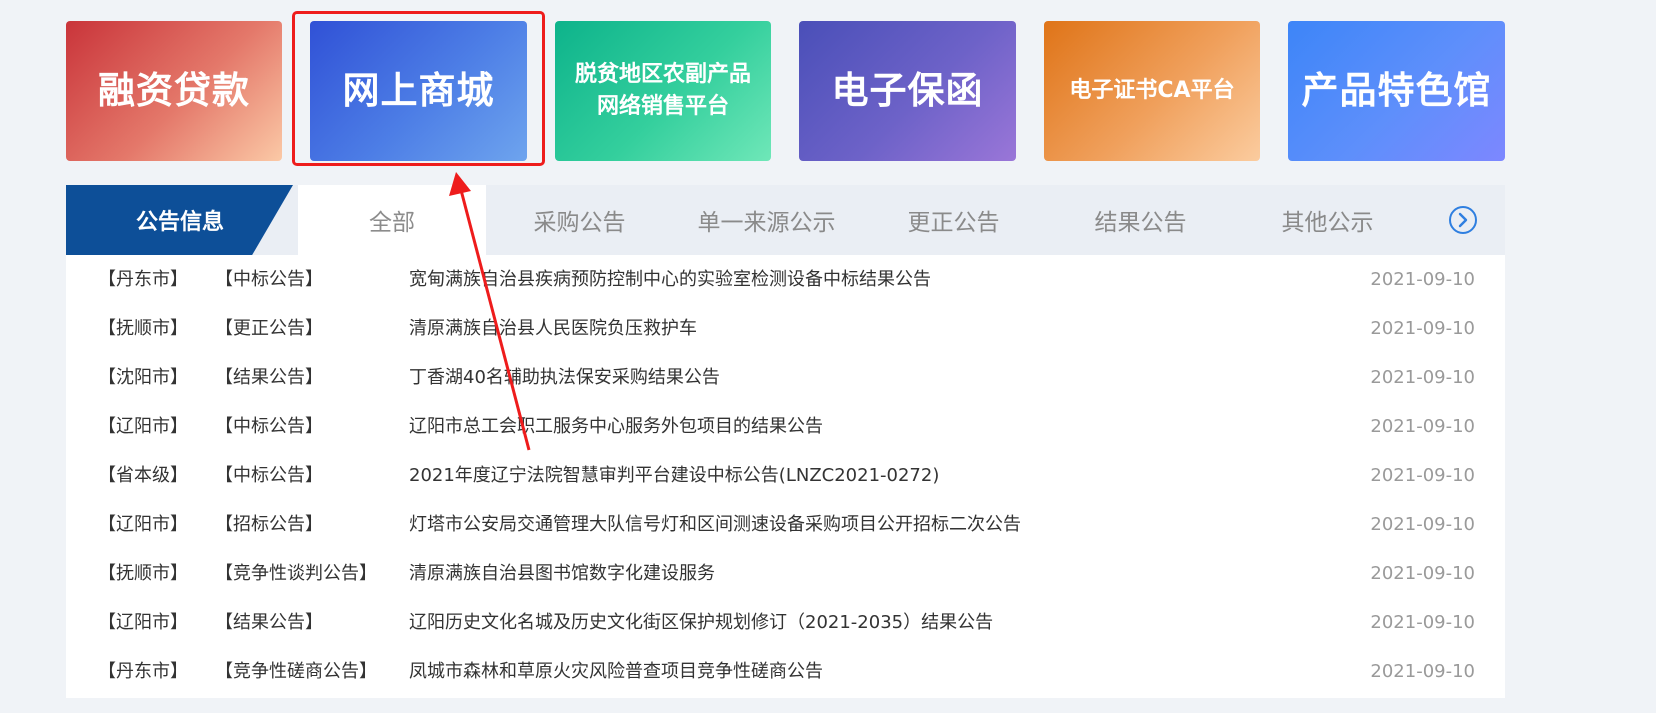 This screenshot has height=713, width=1656. I want to click on tile-ca-certificate-platform: 电子证书CA平台, so click(1152, 91).